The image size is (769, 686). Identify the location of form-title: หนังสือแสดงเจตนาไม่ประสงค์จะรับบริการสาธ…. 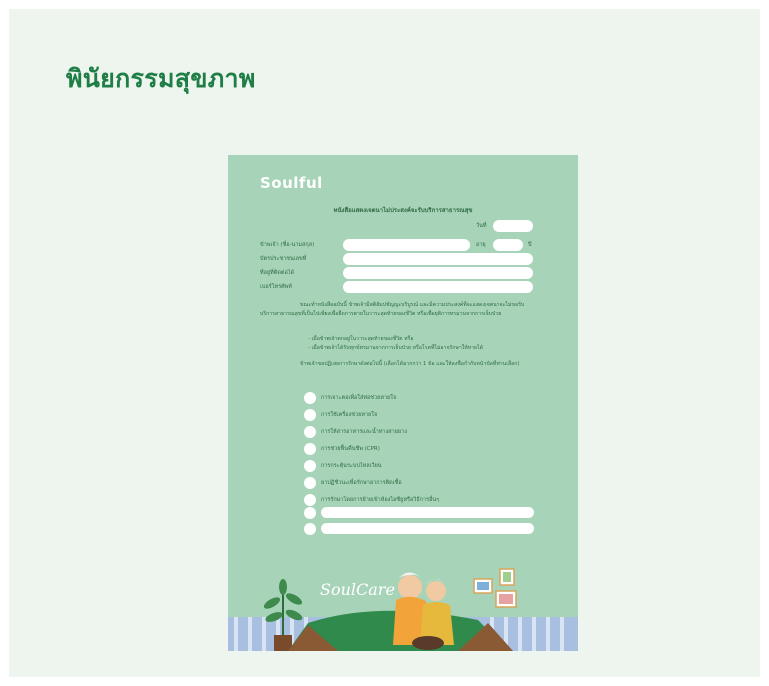
(403, 210).